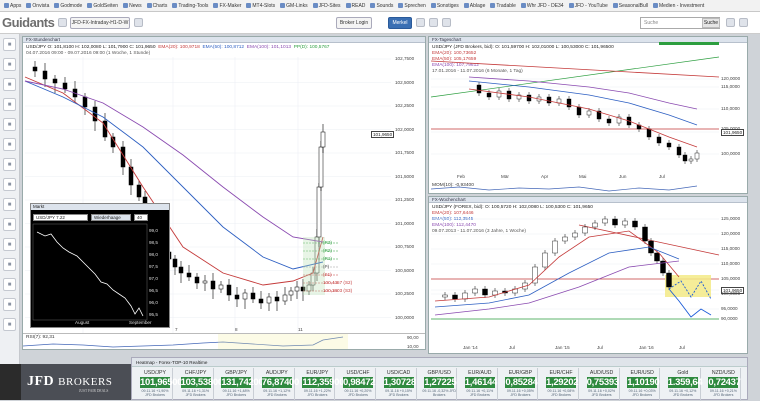  I want to click on bookmark-7: FX-Maker, so click(227, 6).